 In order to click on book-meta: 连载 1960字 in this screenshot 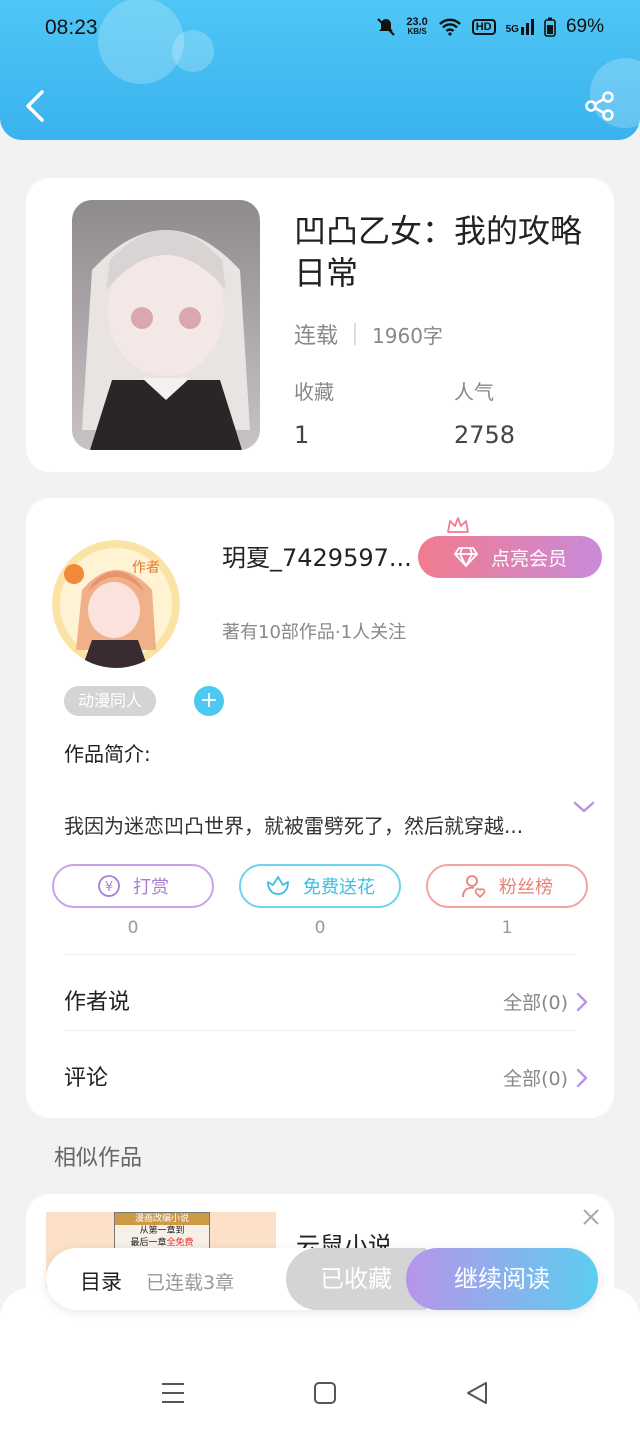, I will do `click(368, 334)`.